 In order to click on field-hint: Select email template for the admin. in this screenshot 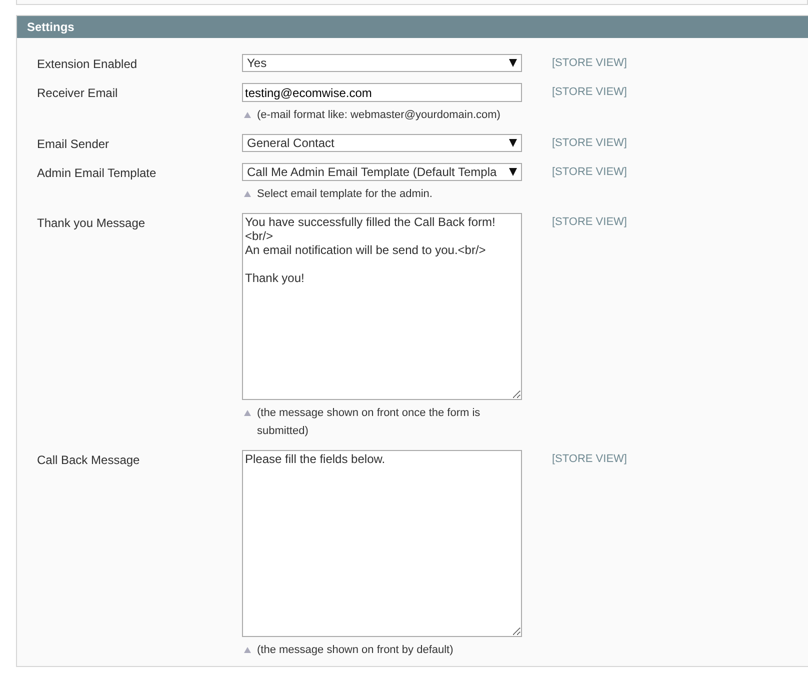, I will do `click(344, 194)`.